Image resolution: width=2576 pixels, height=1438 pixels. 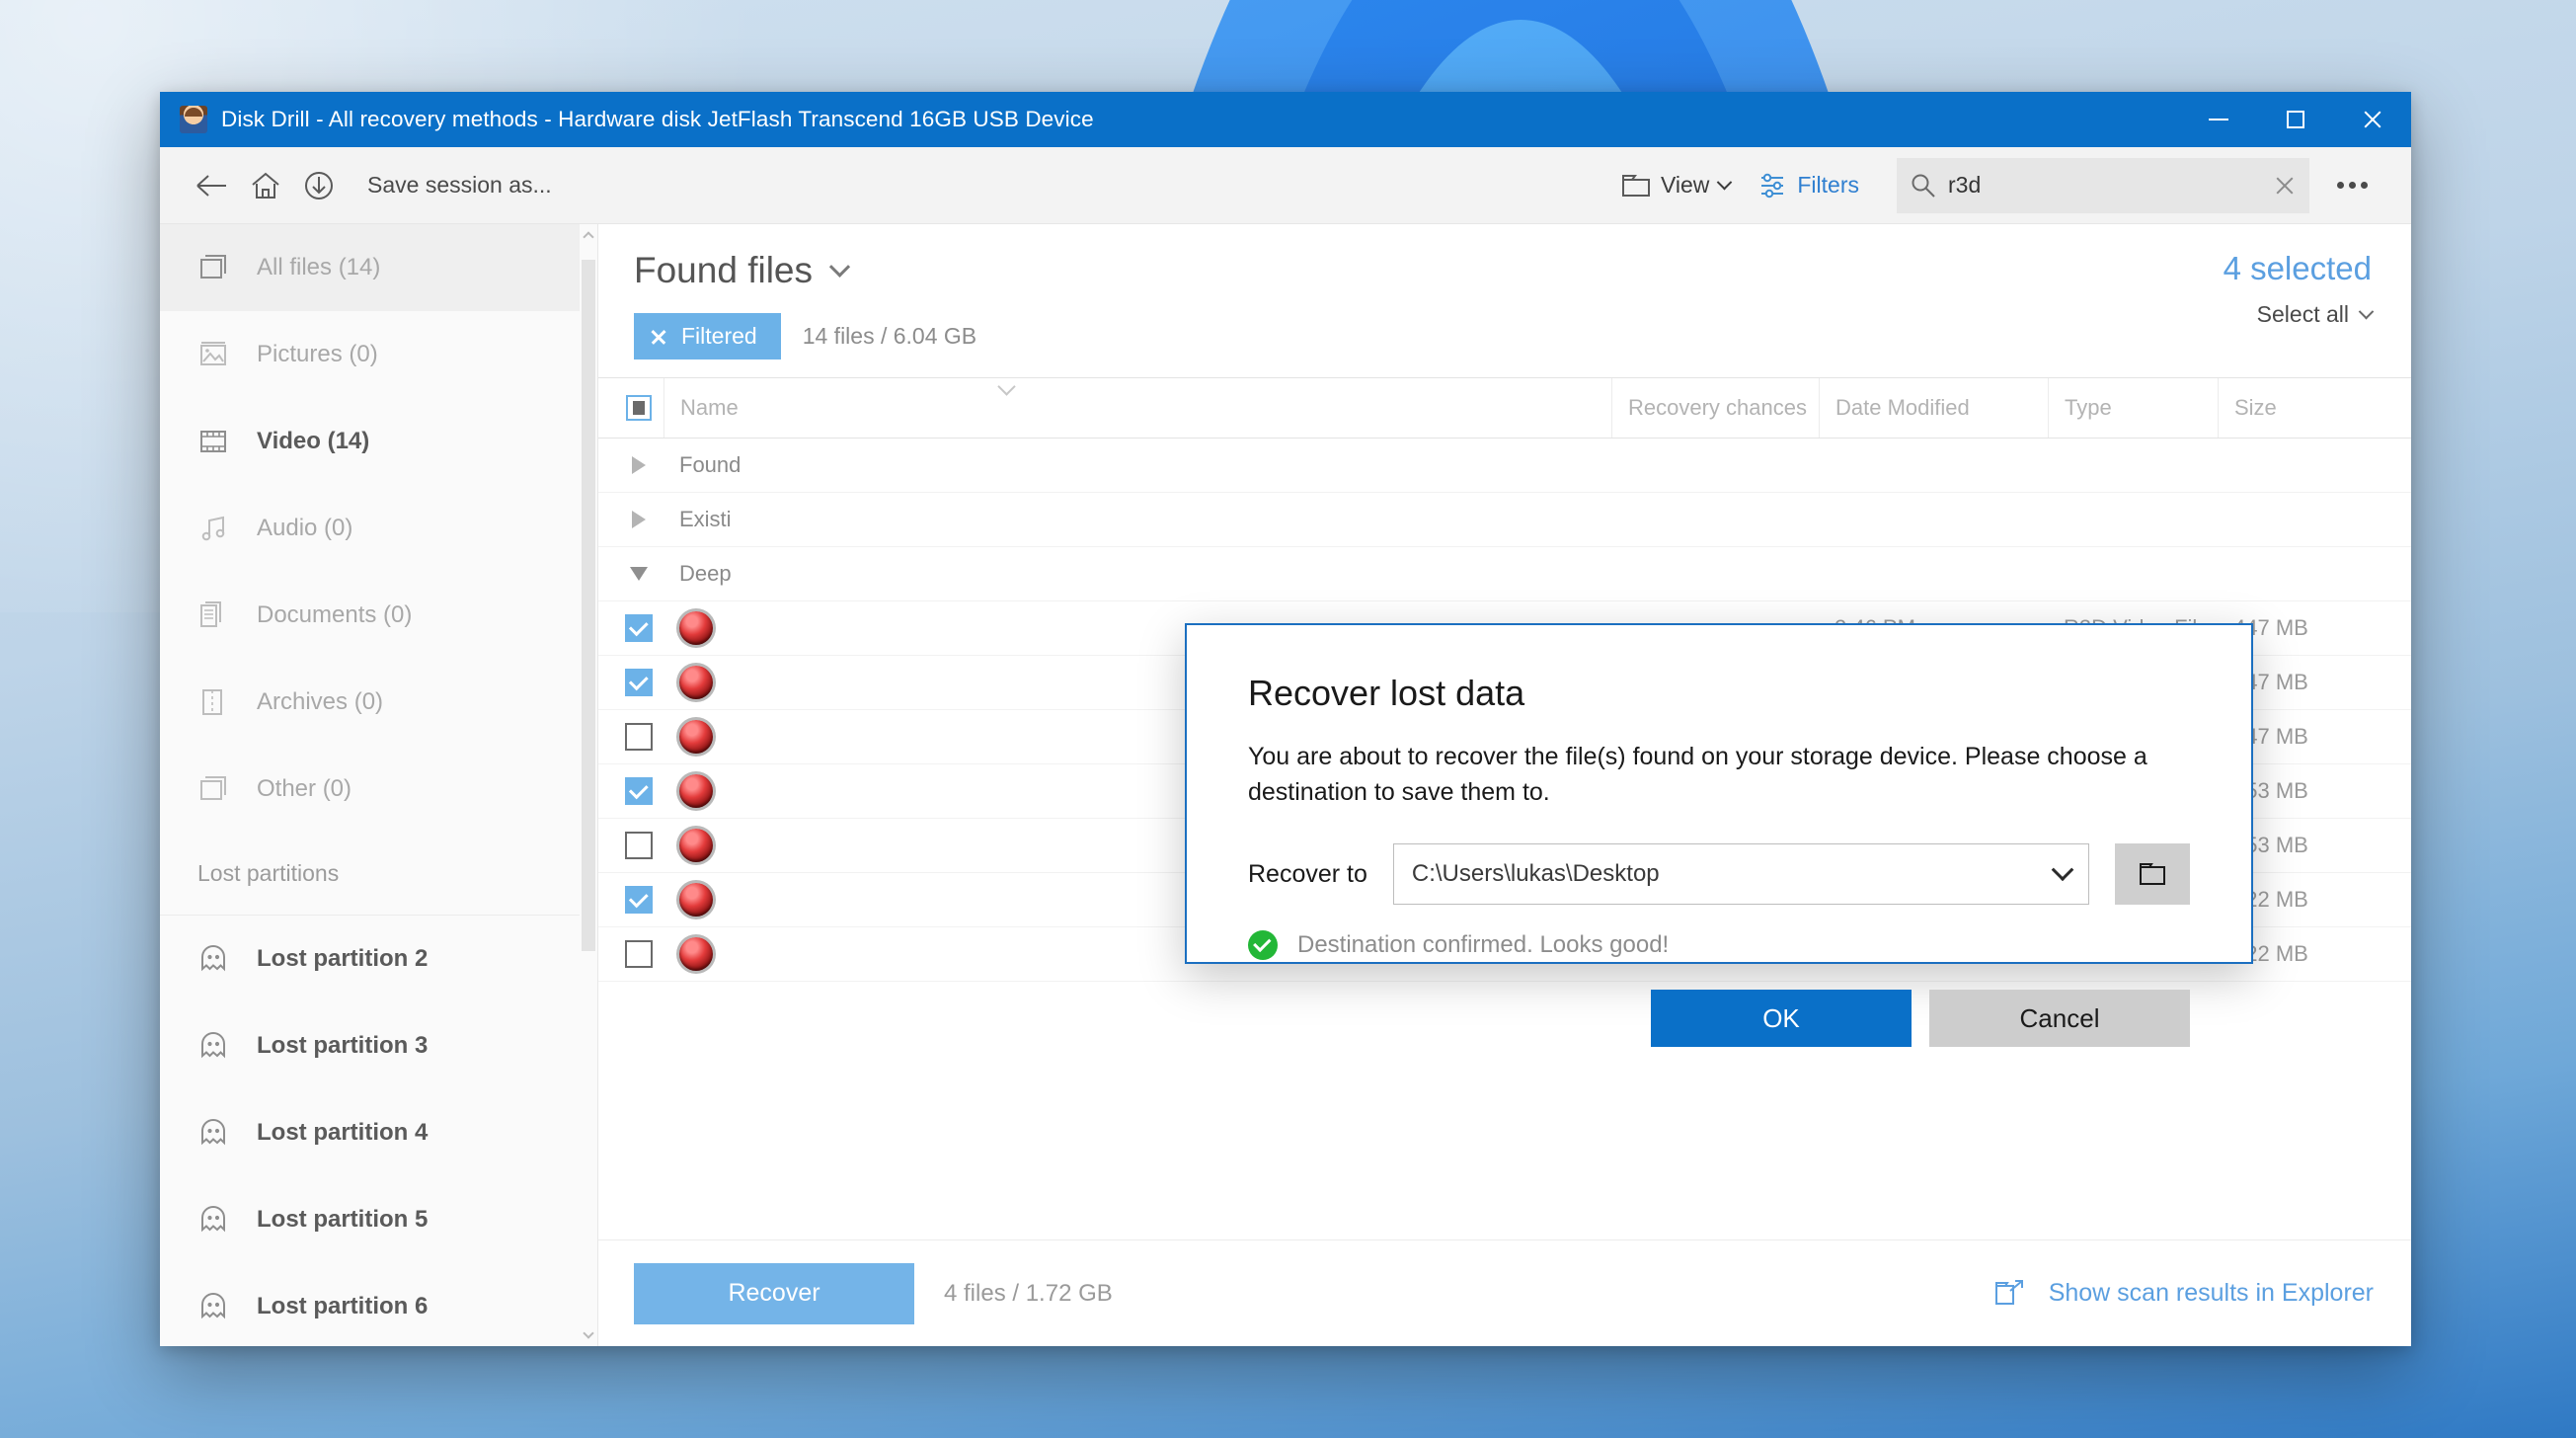 I want to click on window-controls, so click(x=2295, y=119).